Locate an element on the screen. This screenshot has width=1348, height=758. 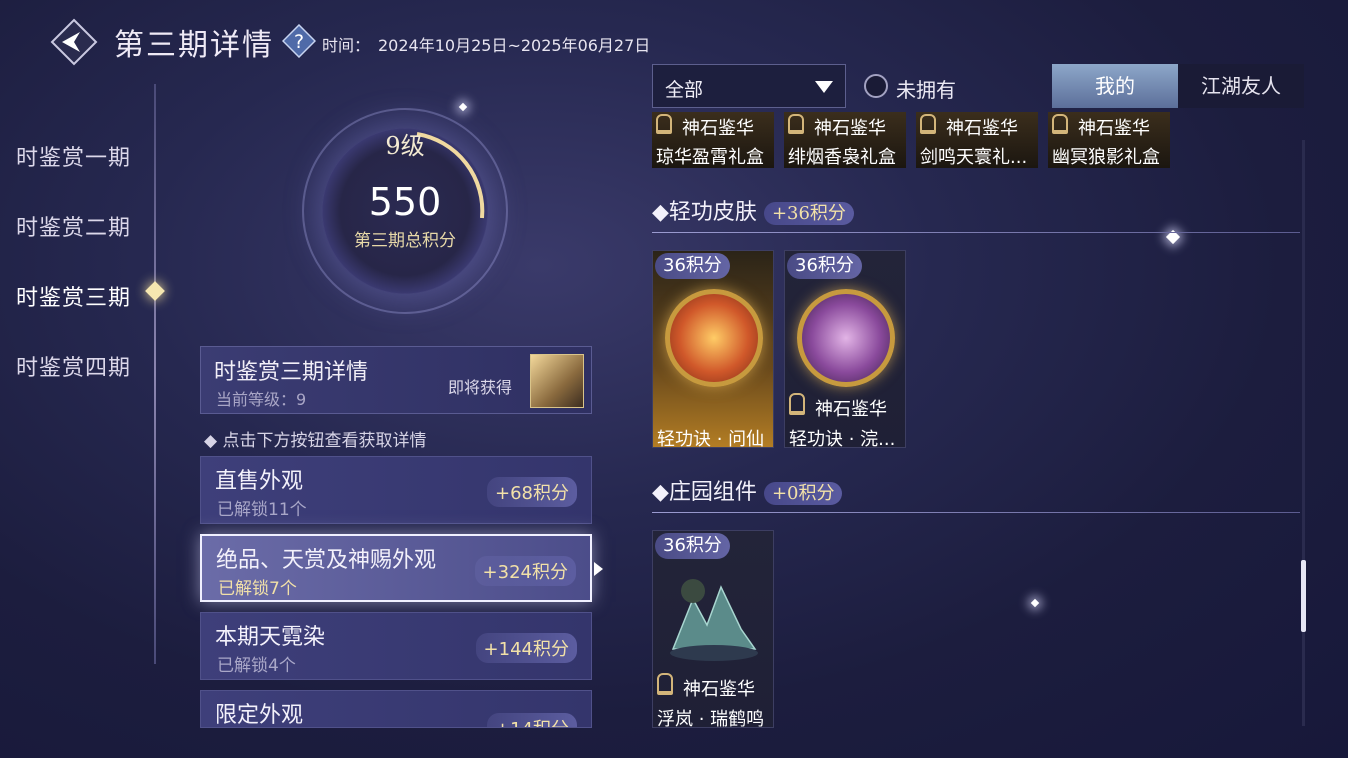
category-points-badge: +68积分 is located at coordinates (532, 492).